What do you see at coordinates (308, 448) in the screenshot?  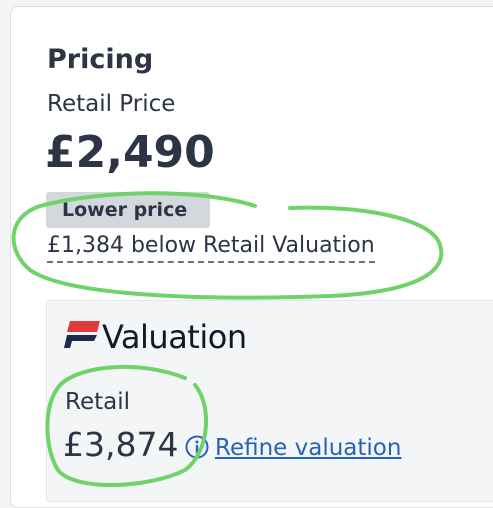 I see `refine-valuation-link: Refine valuation` at bounding box center [308, 448].